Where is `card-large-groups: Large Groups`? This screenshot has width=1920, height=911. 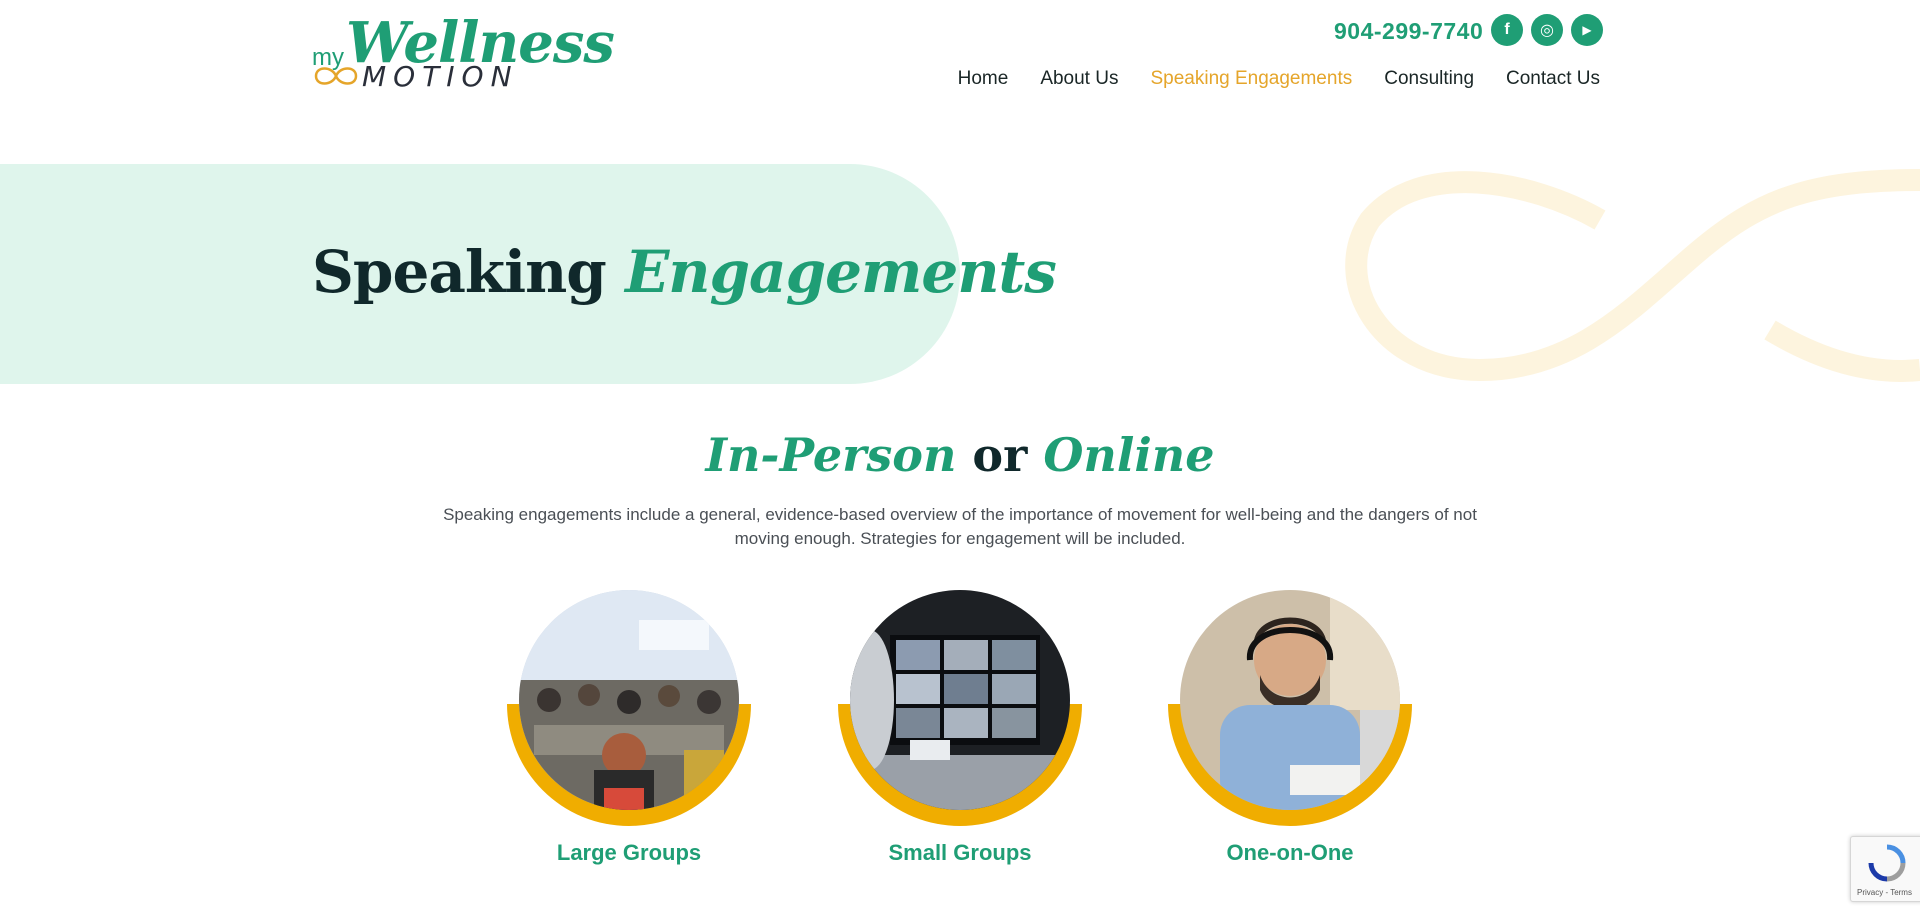 card-large-groups: Large Groups is located at coordinates (629, 728).